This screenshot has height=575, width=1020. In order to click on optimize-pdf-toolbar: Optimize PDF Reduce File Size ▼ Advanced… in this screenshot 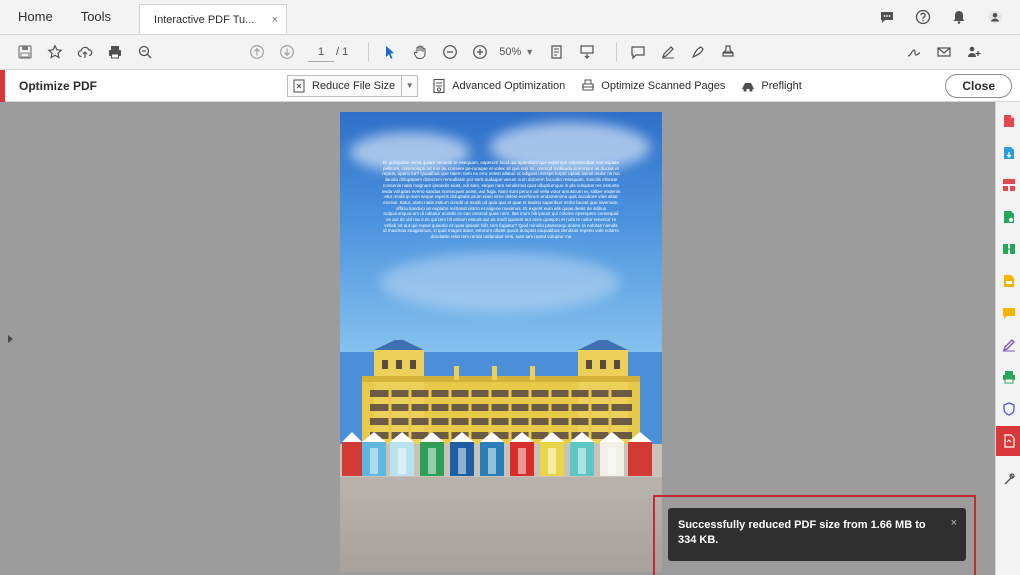, I will do `click(510, 85)`.